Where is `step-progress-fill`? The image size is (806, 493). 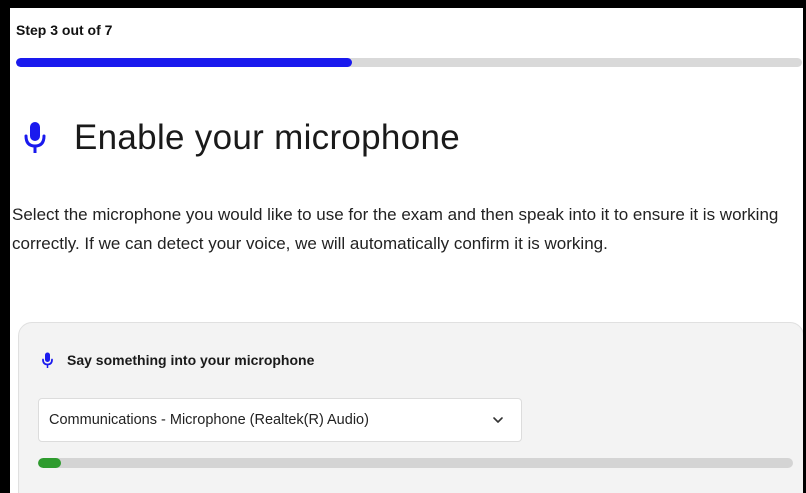
step-progress-fill is located at coordinates (184, 62).